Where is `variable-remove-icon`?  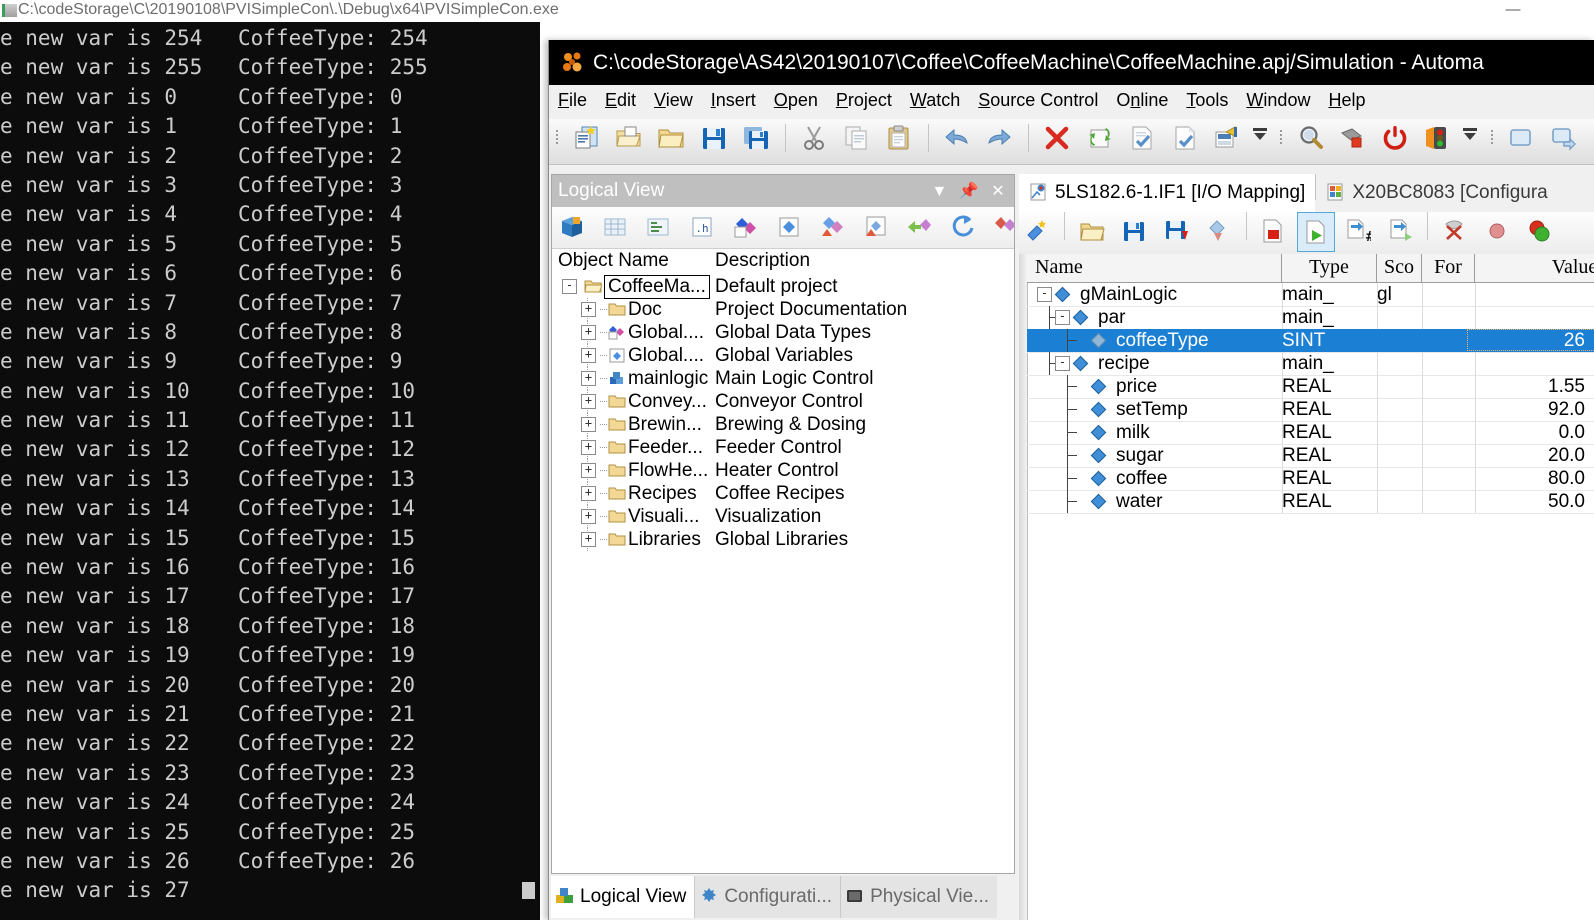 variable-remove-icon is located at coordinates (875, 227).